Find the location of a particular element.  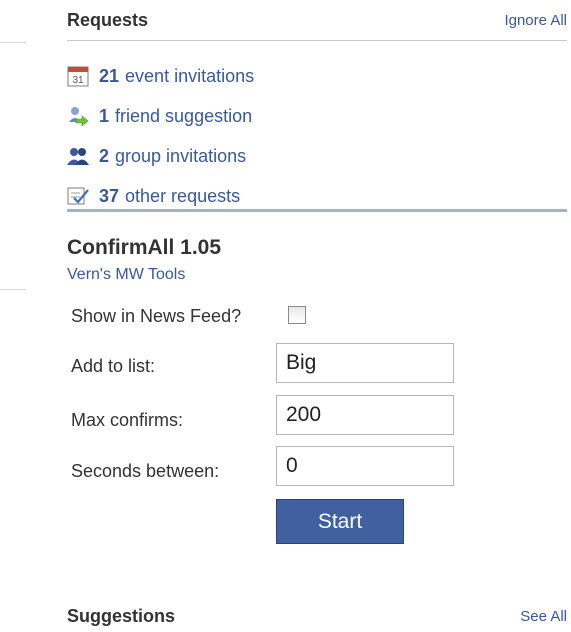

group-icon is located at coordinates (78, 156).